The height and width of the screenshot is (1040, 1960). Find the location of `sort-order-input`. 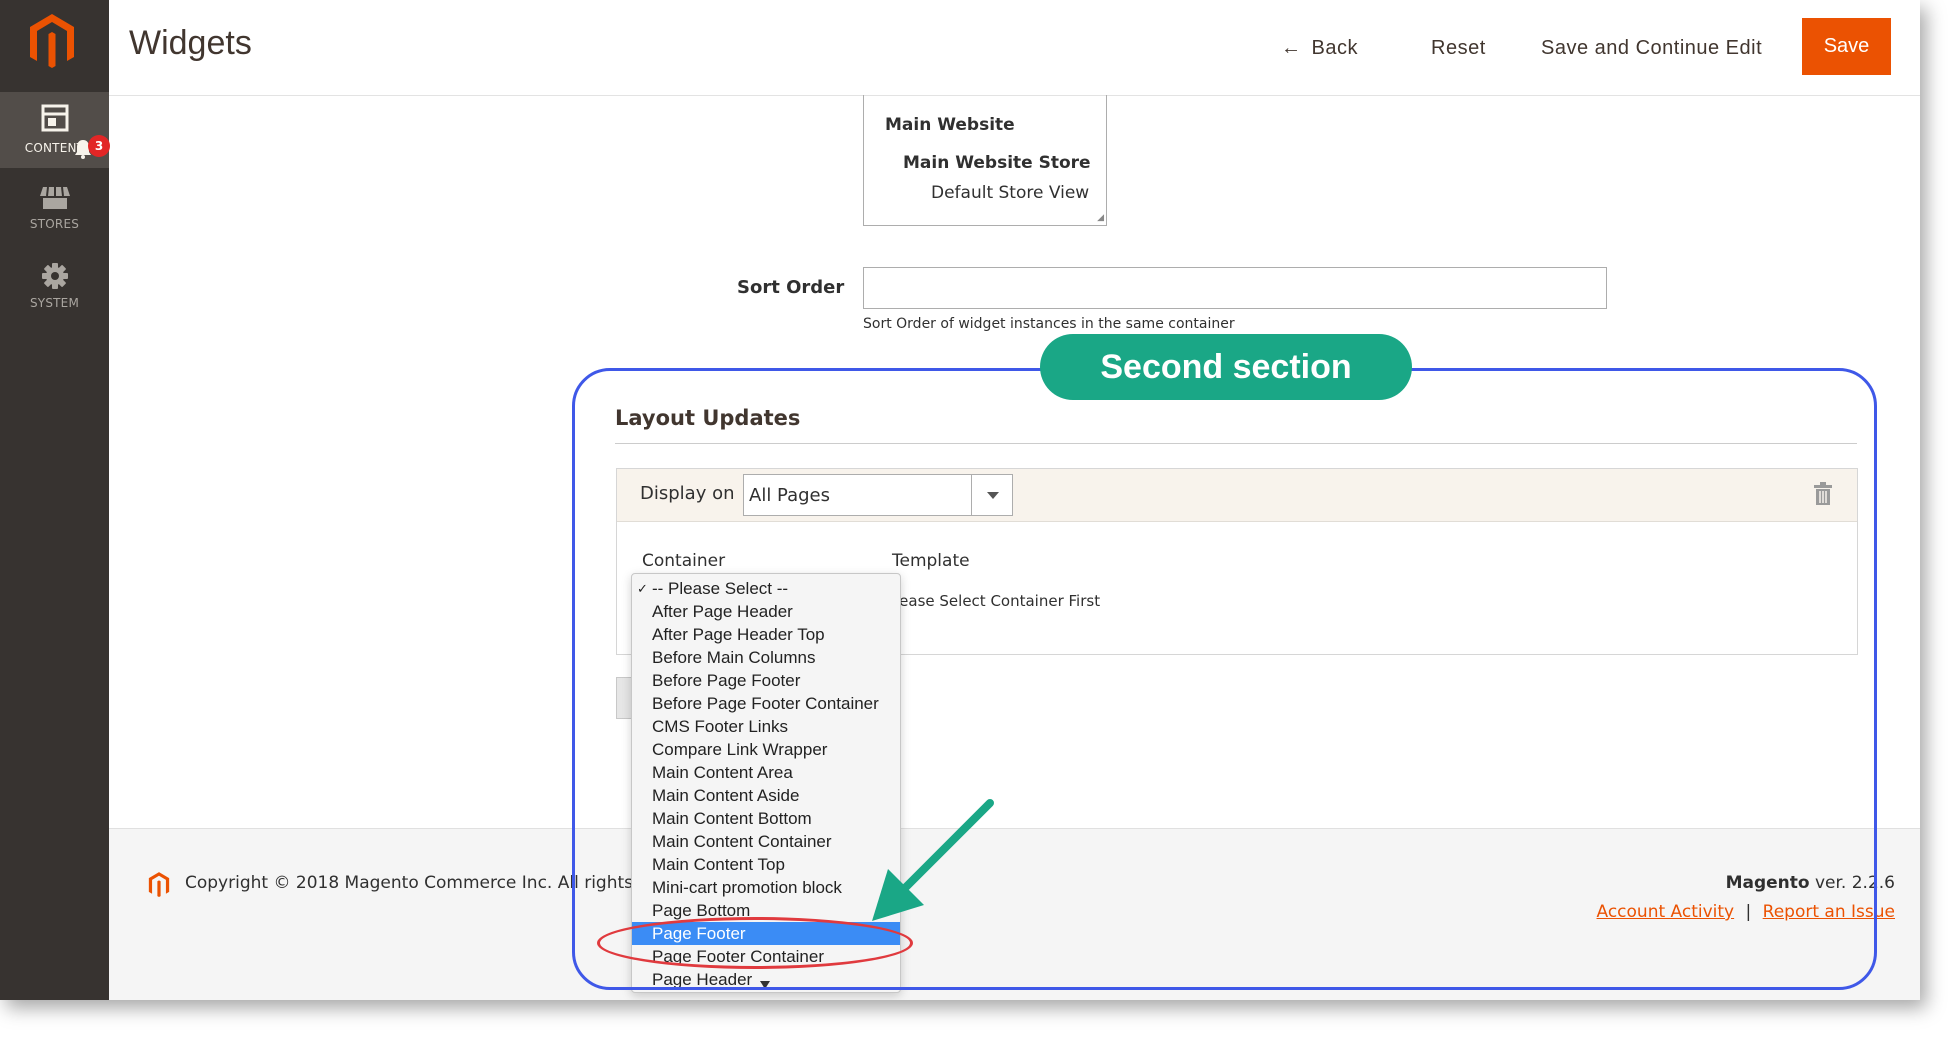

sort-order-input is located at coordinates (1235, 288).